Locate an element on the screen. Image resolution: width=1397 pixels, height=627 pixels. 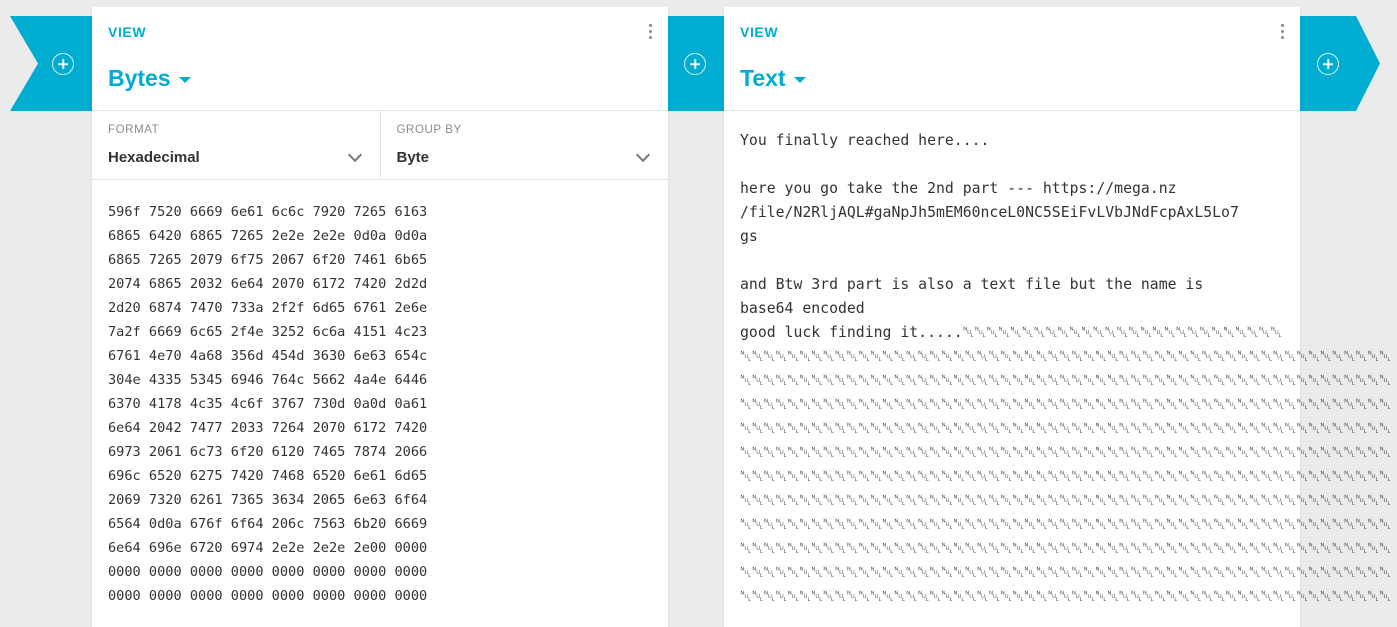
hex-line: 6370 4178 4c35 4c6f 3767 730d 0a0d 0a61 is located at coordinates (268, 404).